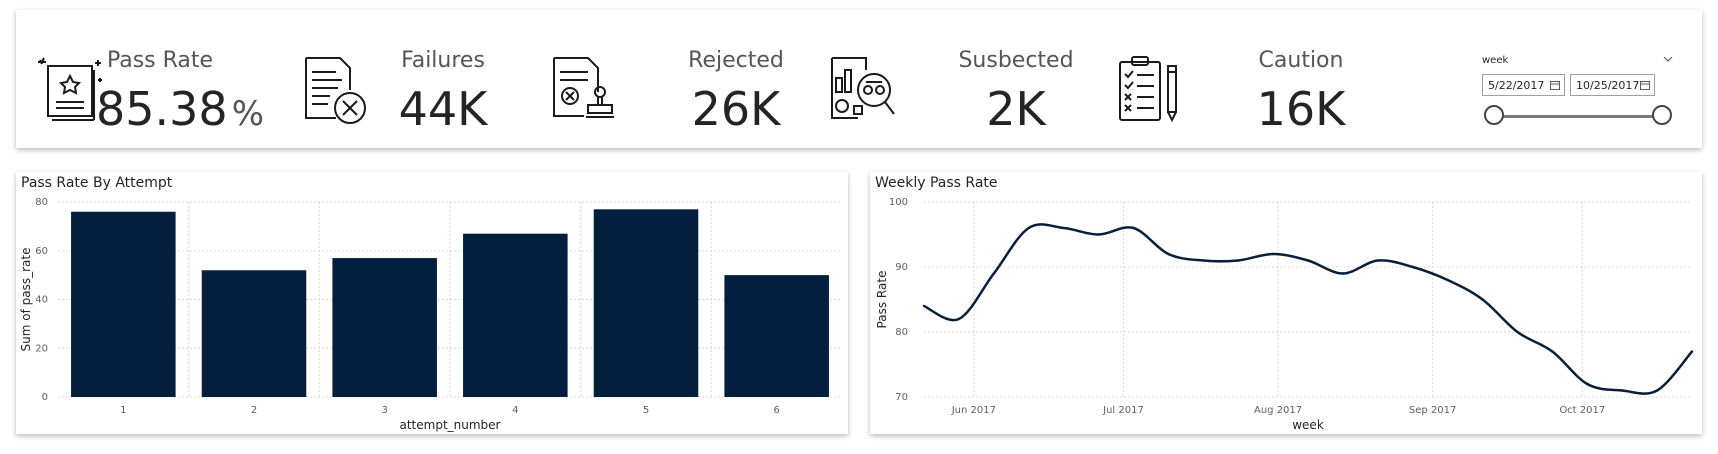  I want to click on y-tick-label: 60, so click(41, 251).